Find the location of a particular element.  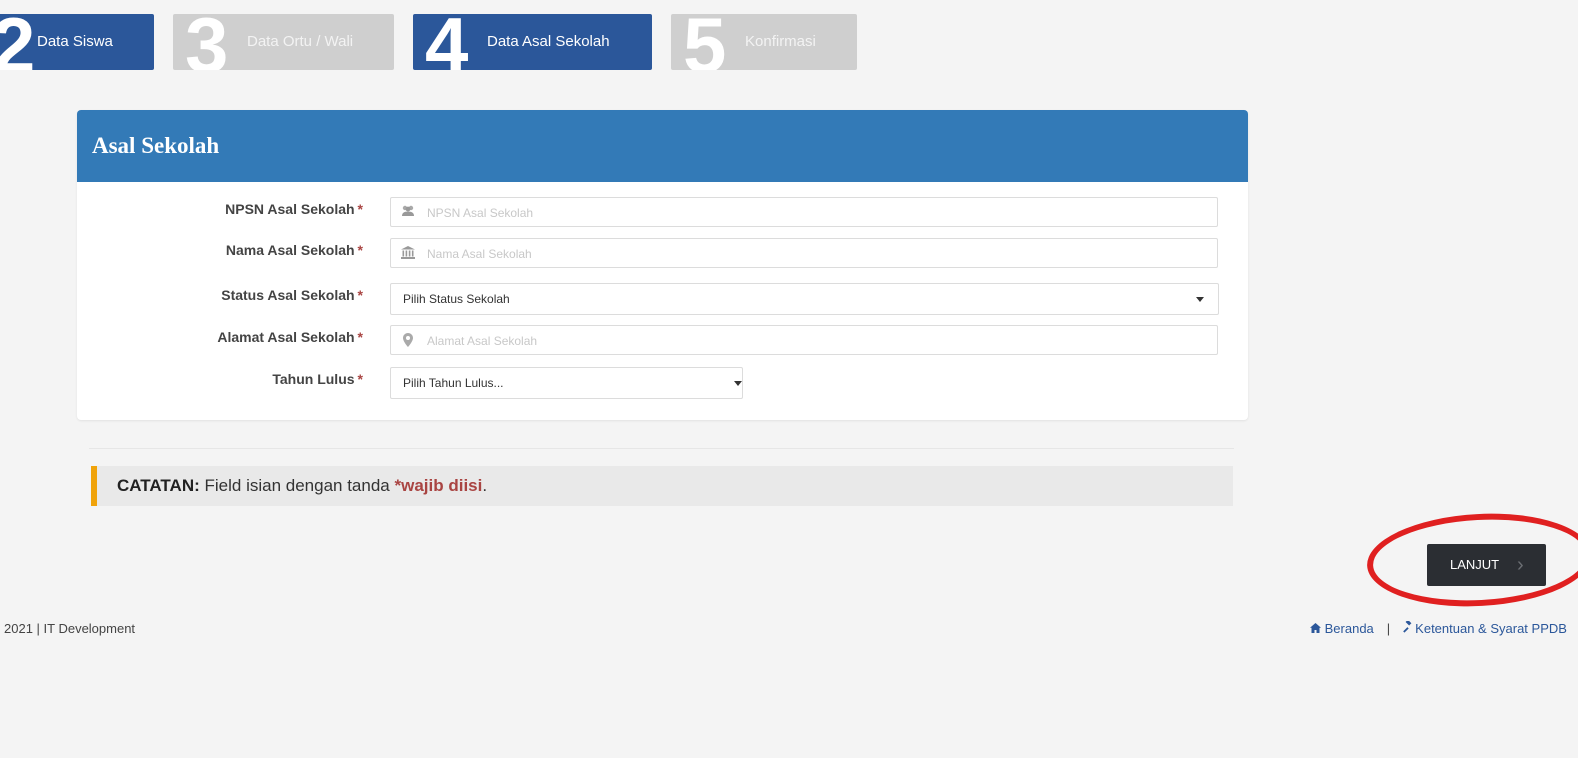

note-end: . is located at coordinates (485, 485).